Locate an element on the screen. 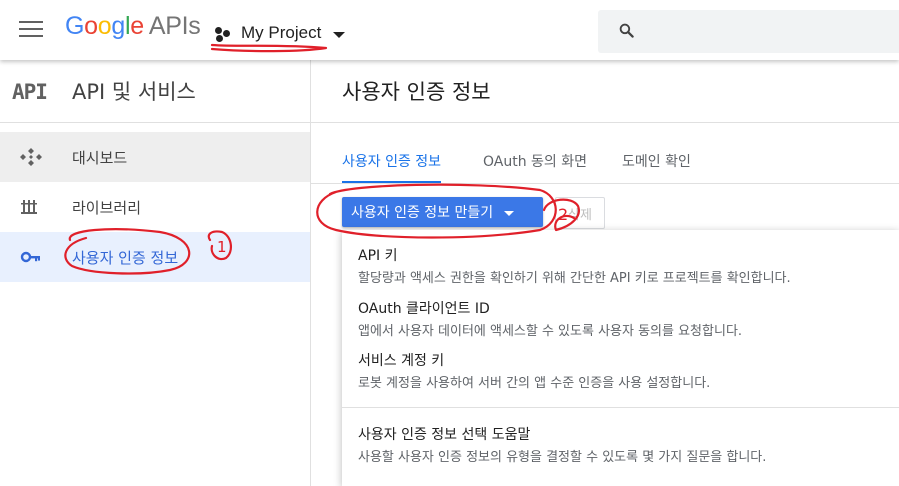  project-name: My Project is located at coordinates (281, 32).